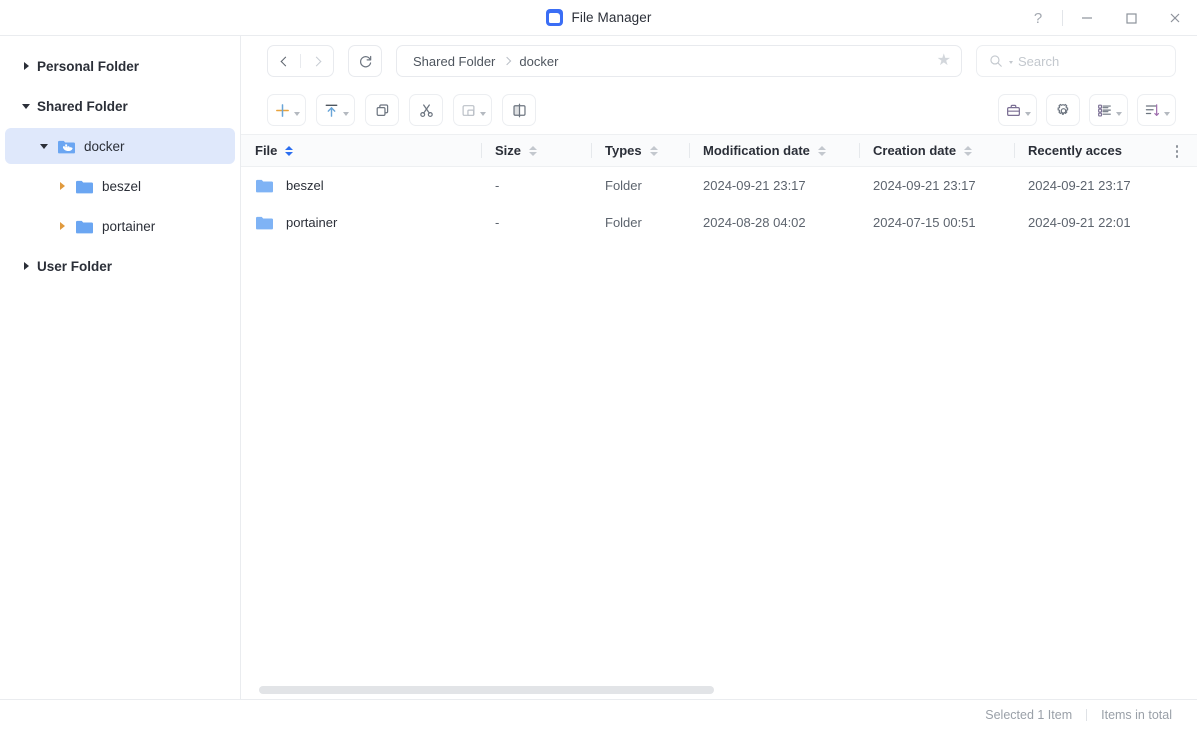  What do you see at coordinates (936, 150) in the screenshot?
I see `column-header-creation-date: Creation date` at bounding box center [936, 150].